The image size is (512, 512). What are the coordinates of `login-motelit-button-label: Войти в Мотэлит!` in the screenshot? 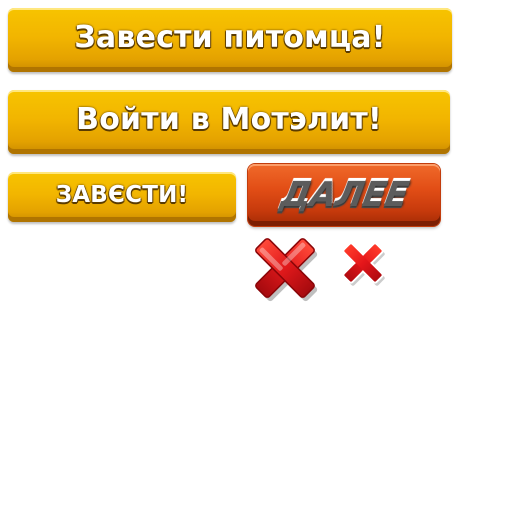 It's located at (229, 119).